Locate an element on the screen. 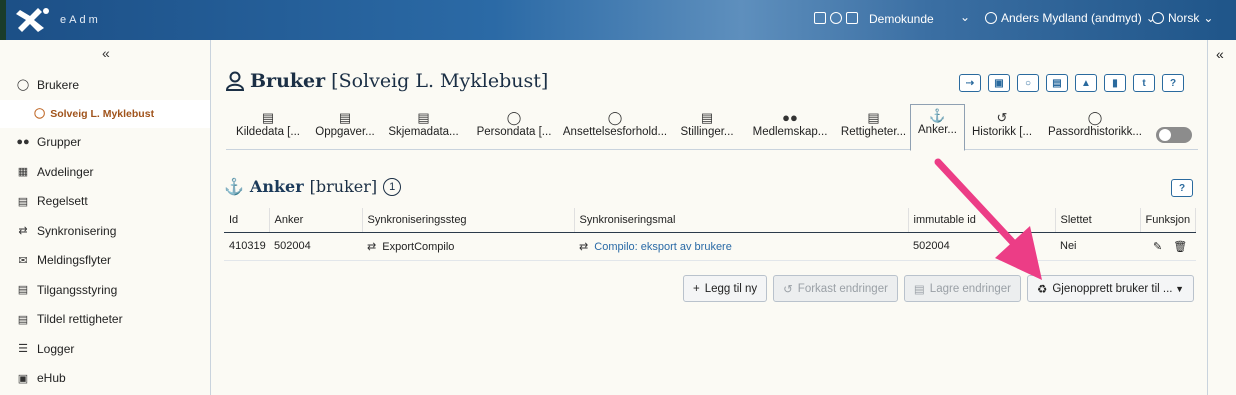 The image size is (1236, 395). sidebar-item-avdelinger: ▦ Avdelinger is located at coordinates (105, 172).